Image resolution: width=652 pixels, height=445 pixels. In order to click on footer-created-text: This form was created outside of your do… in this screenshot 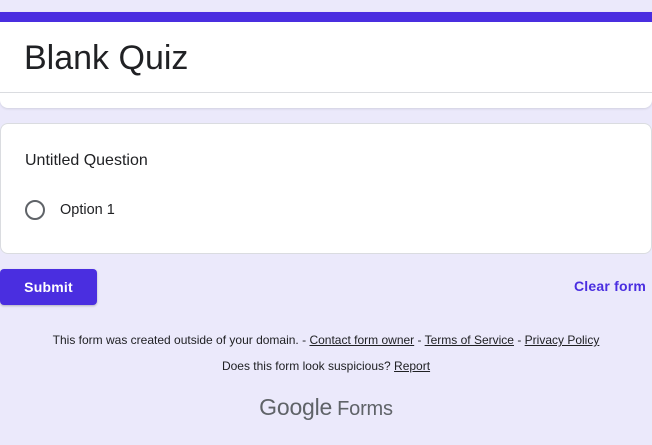, I will do `click(175, 340)`.